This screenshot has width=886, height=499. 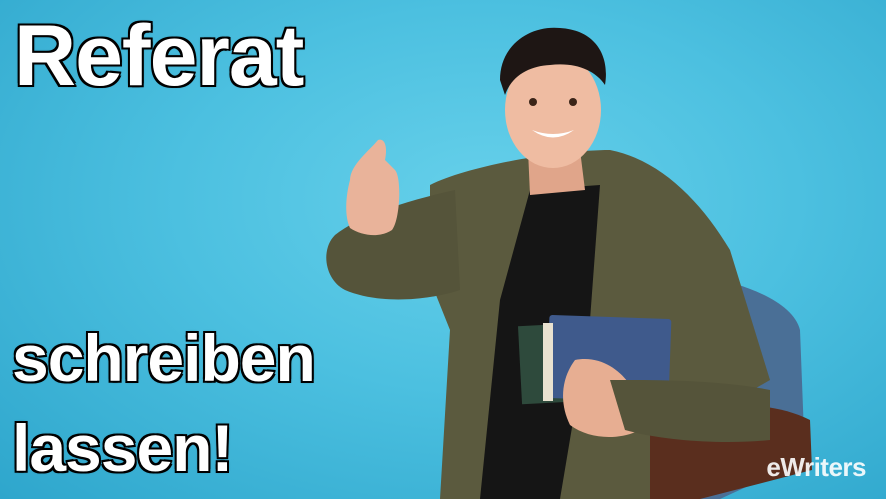 I want to click on eye-left, so click(x=533, y=102).